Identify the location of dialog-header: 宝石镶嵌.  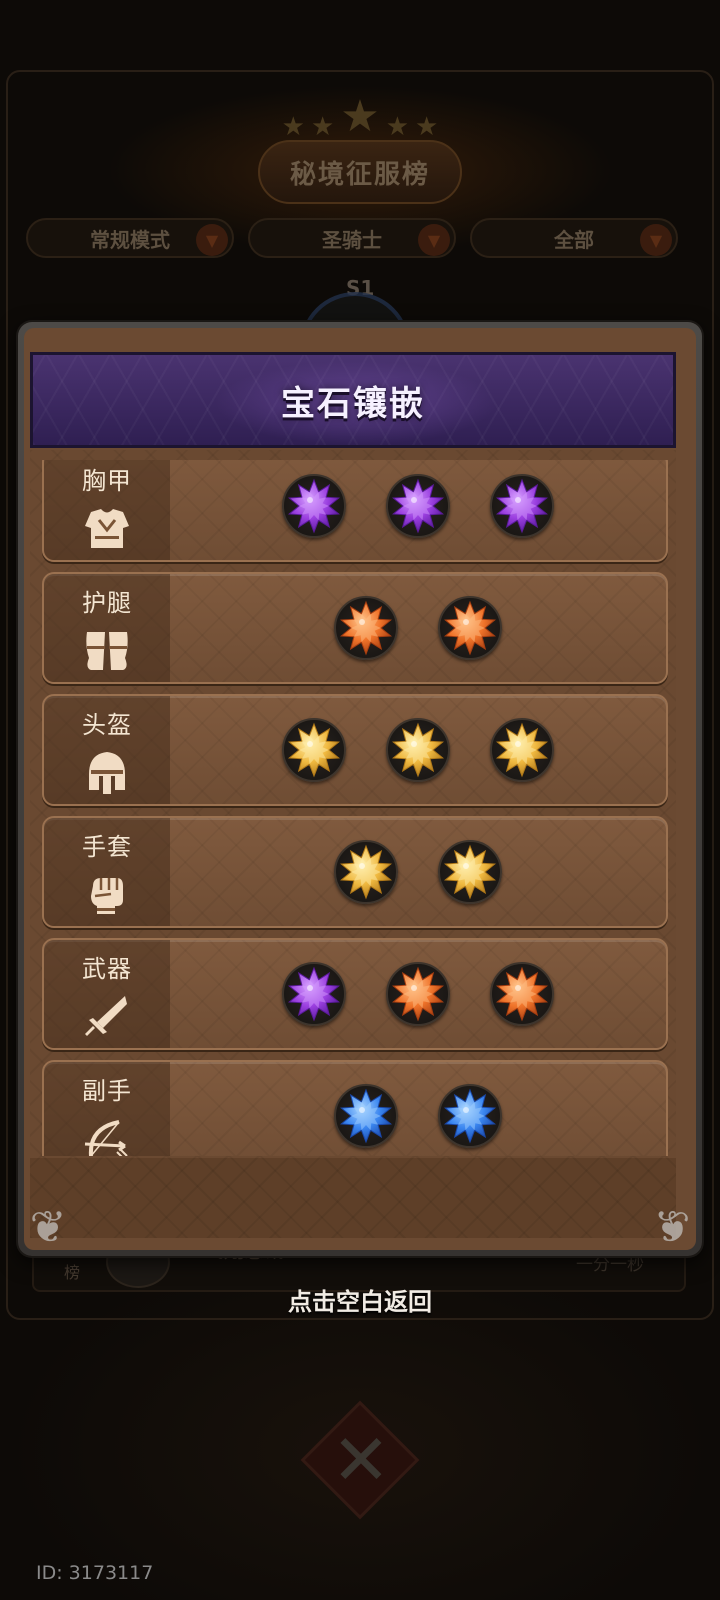
(353, 400).